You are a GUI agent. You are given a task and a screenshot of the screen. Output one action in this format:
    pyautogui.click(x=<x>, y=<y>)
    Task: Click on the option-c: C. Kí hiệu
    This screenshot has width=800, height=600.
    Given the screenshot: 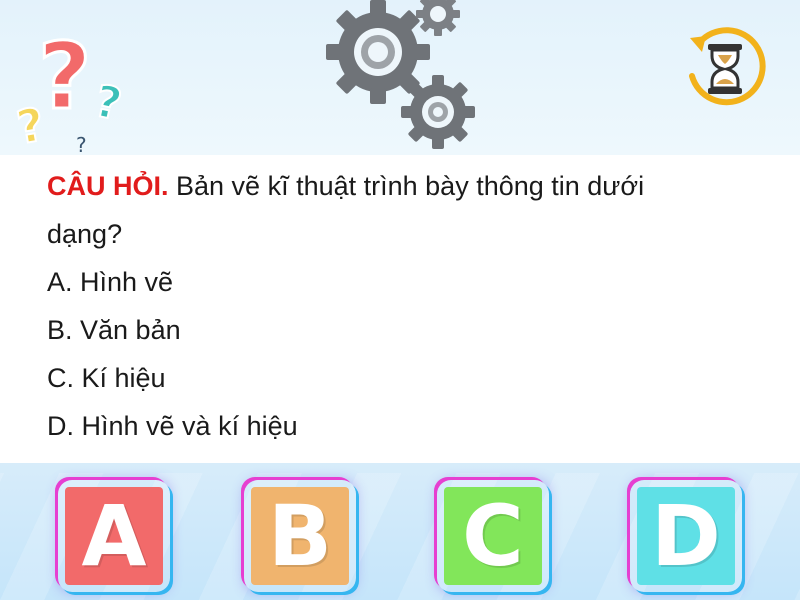 What is the action you would take?
    pyautogui.click(x=106, y=378)
    